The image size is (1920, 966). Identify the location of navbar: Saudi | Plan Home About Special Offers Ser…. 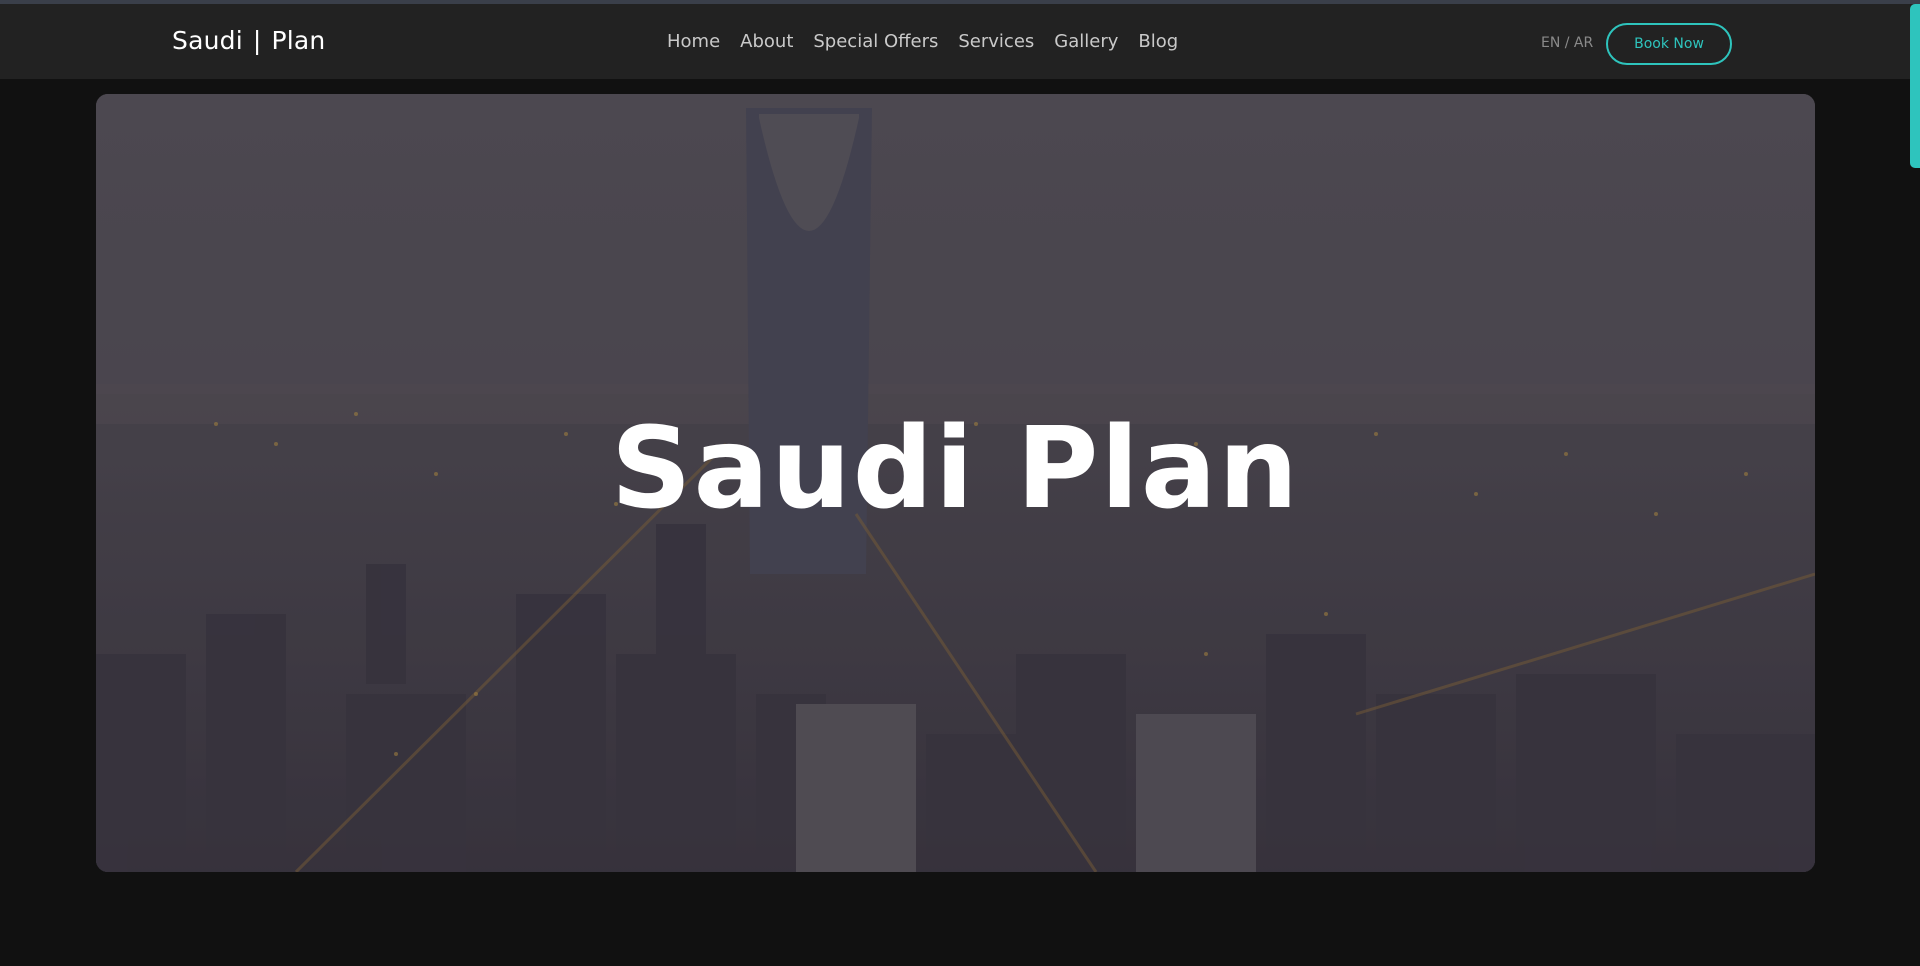
(960, 41).